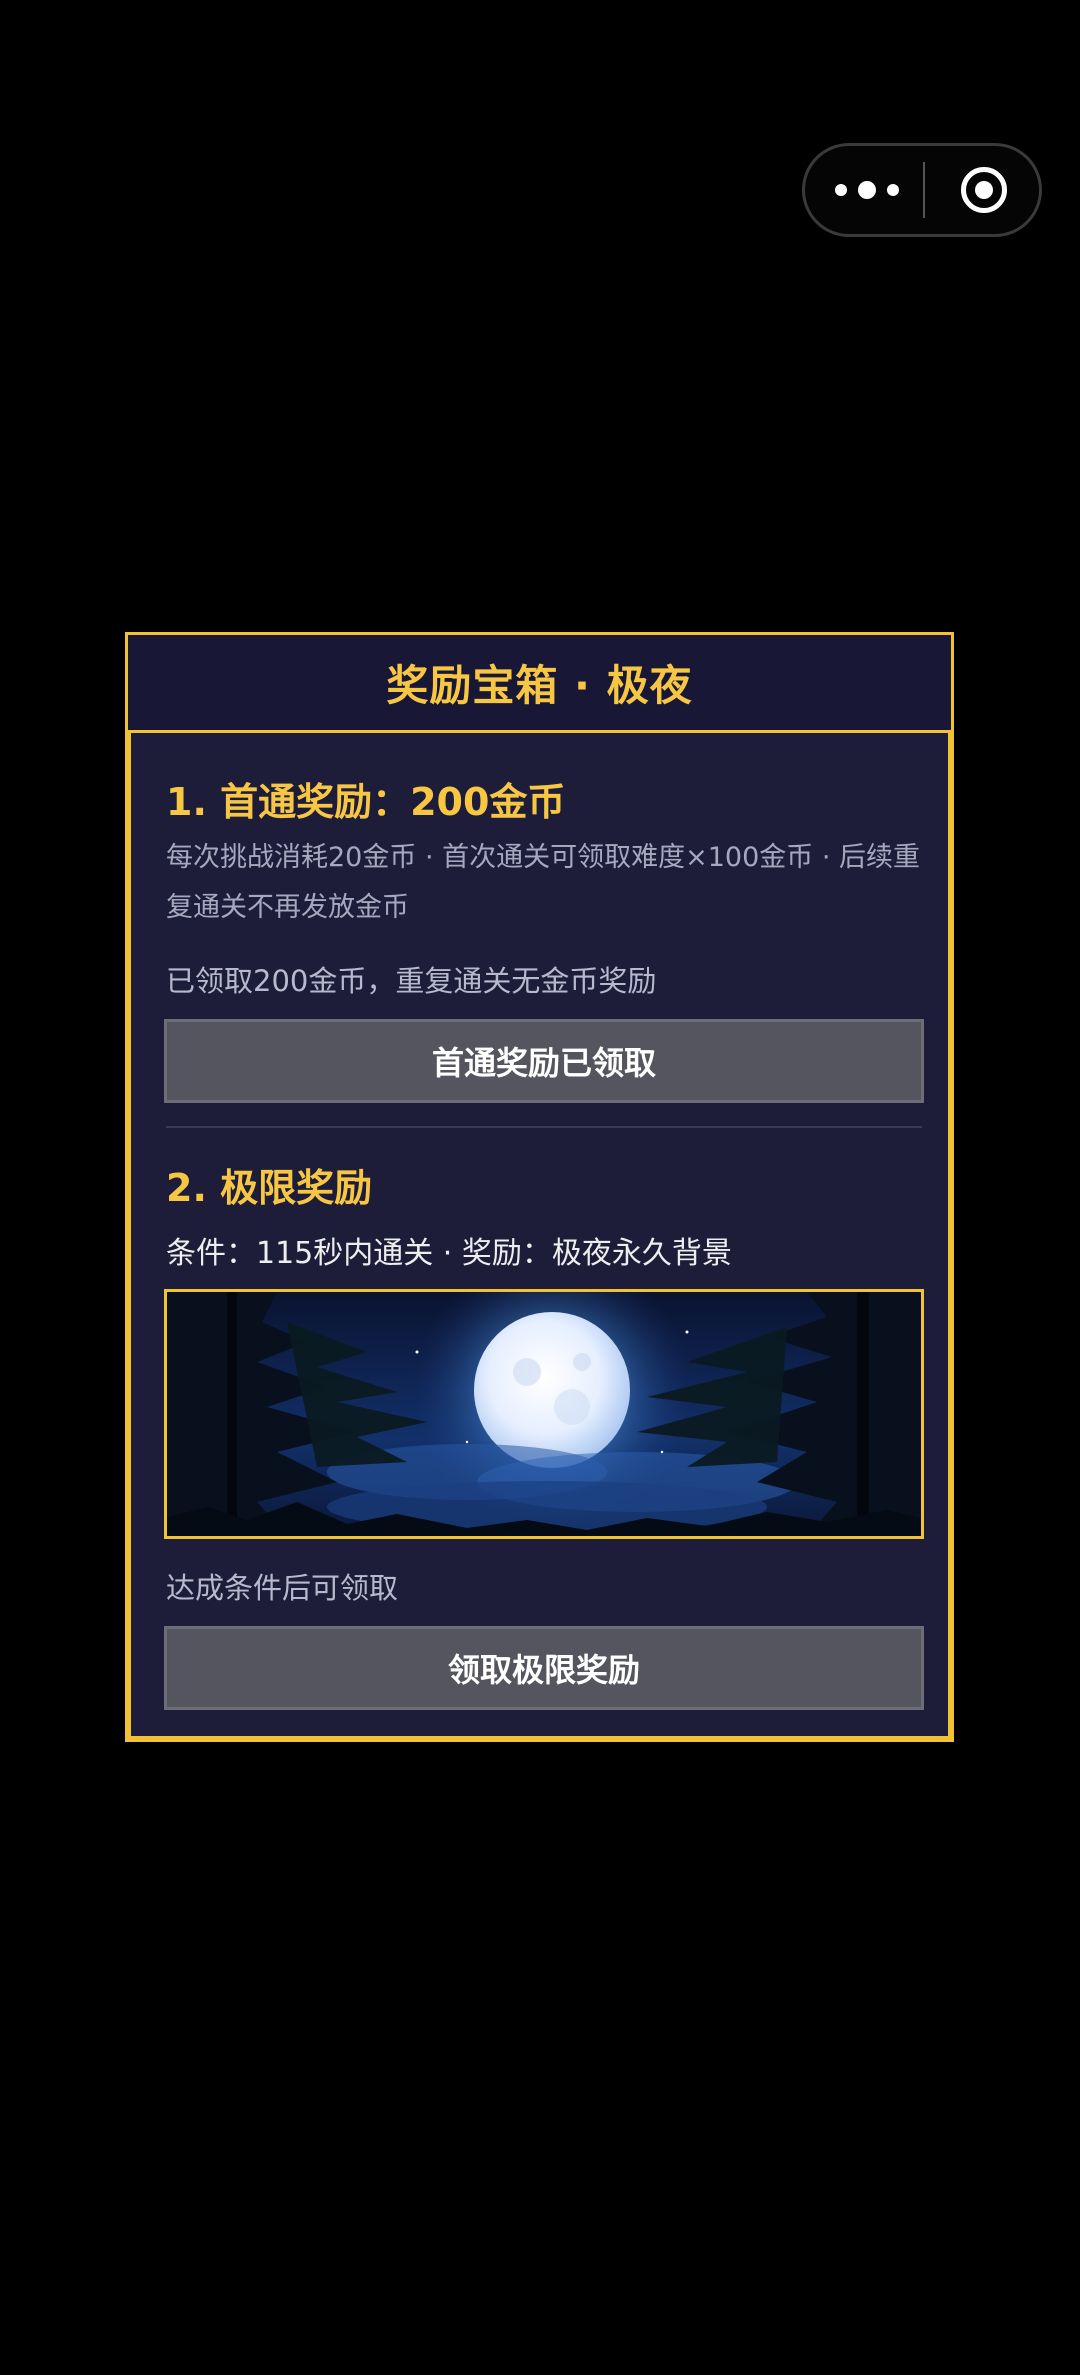 The image size is (1080, 2375). I want to click on more-icon, so click(867, 190).